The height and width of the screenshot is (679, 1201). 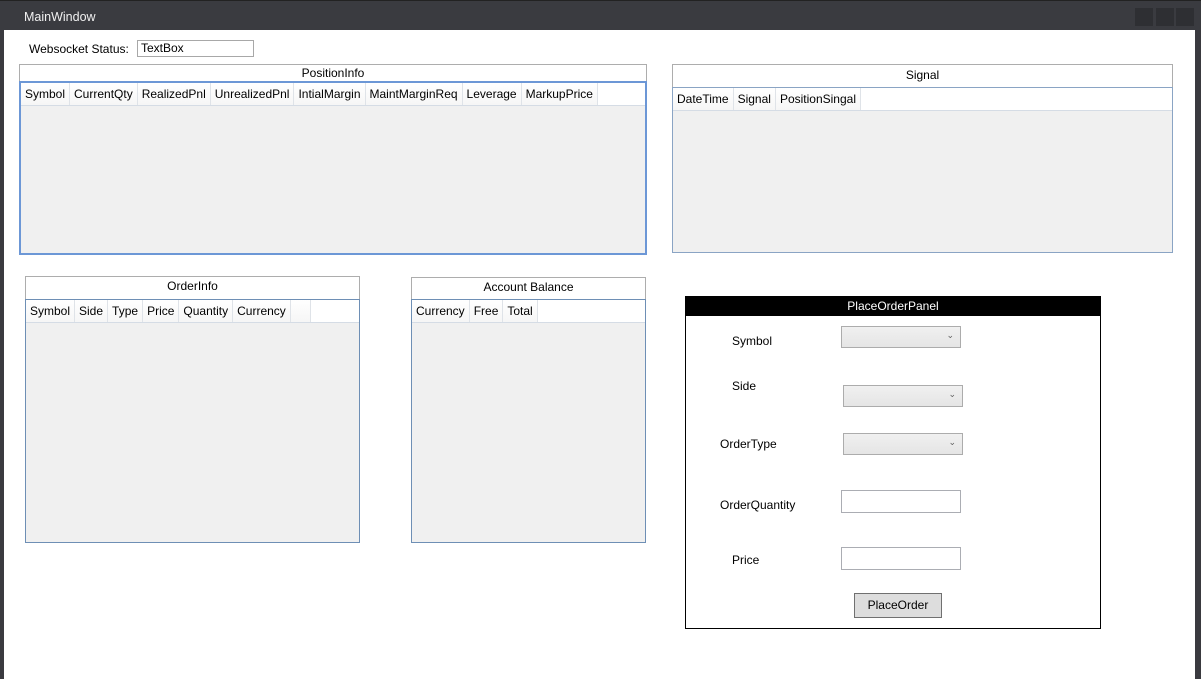 What do you see at coordinates (744, 386) in the screenshot?
I see `side-label: Side` at bounding box center [744, 386].